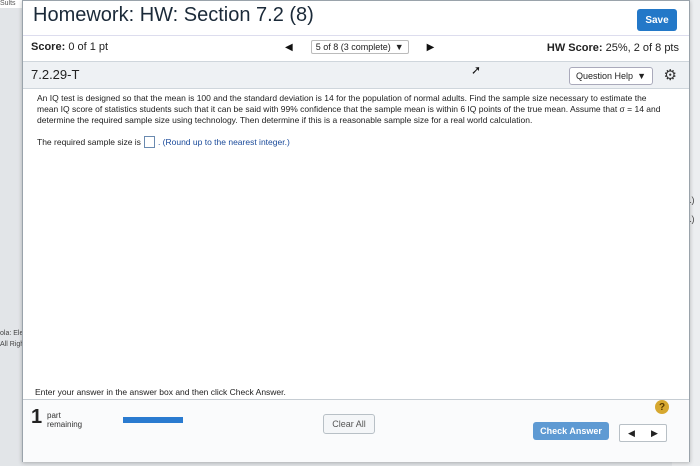 This screenshot has width=700, height=466. I want to click on question-selector: 5 of 8 (3 complete) ▼, so click(359, 47).